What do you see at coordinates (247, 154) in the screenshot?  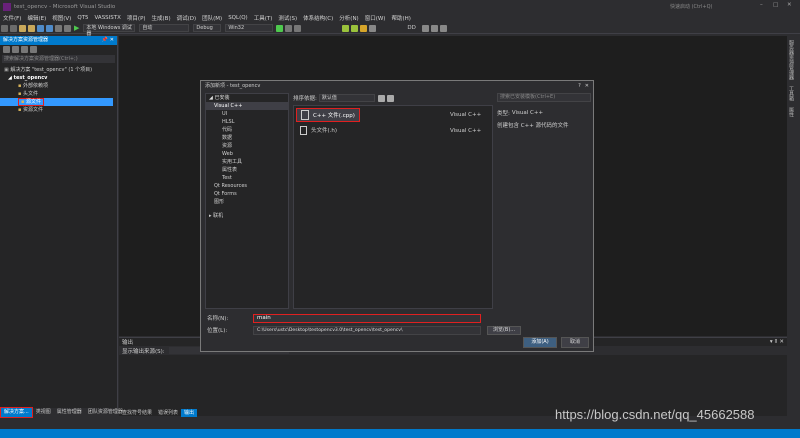 I see `category-item: Web` at bounding box center [247, 154].